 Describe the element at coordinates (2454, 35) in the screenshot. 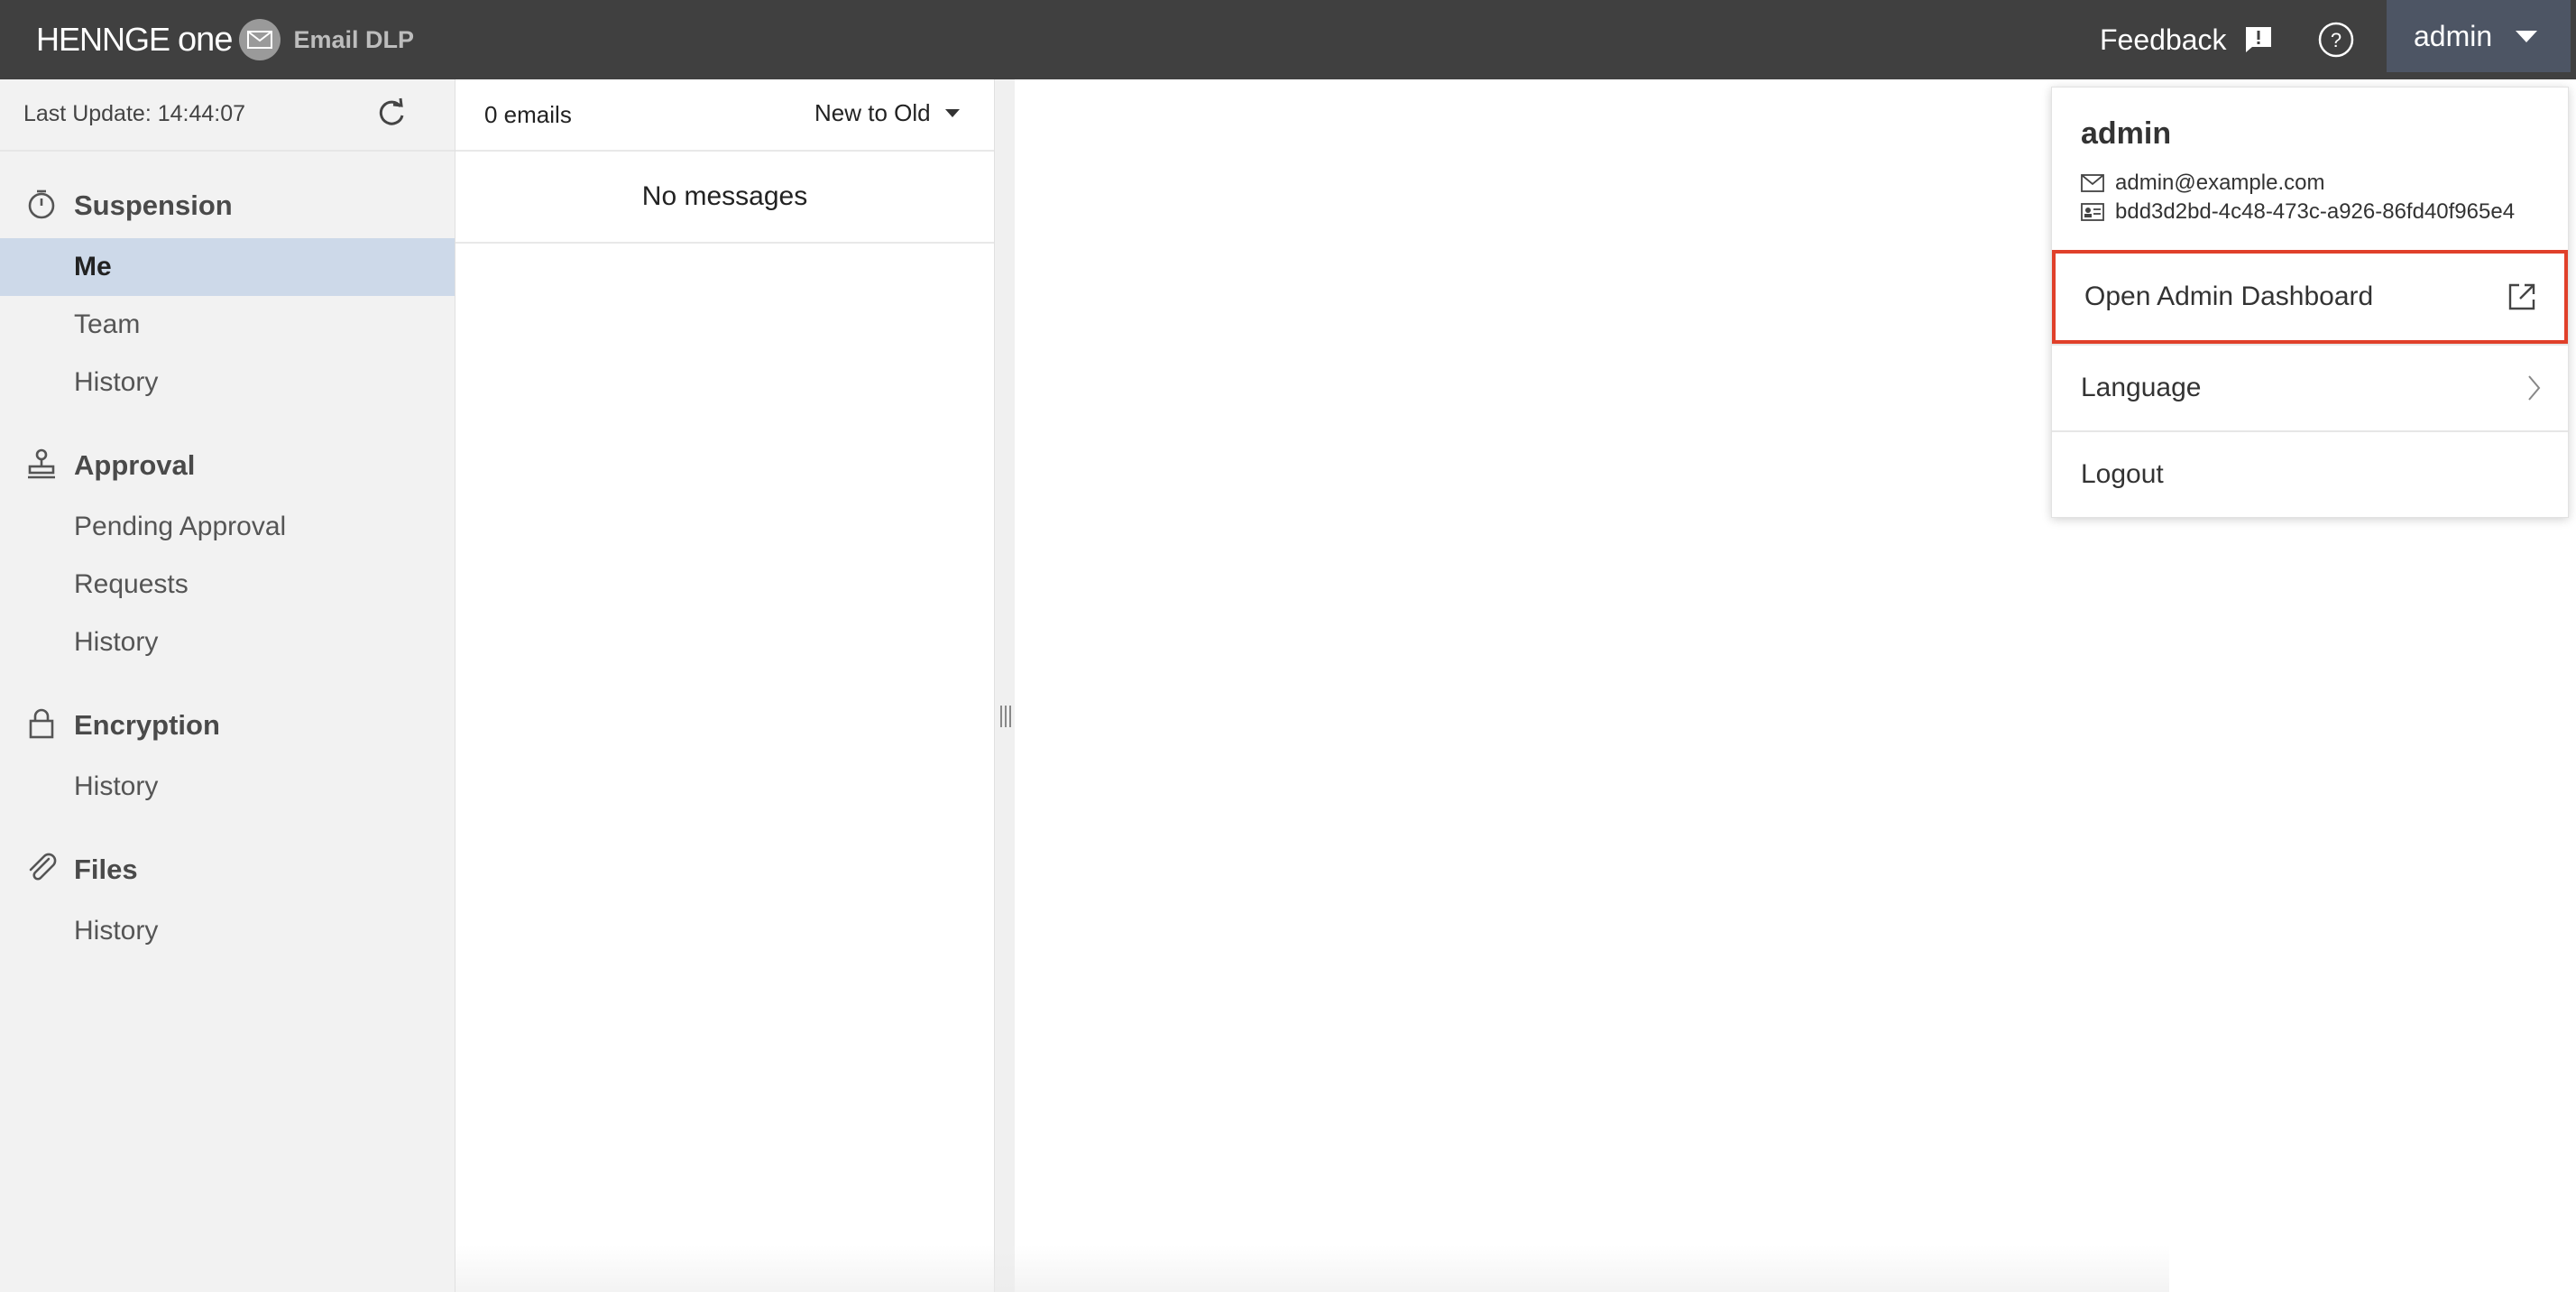

I see `user-menu-label: admin` at that location.